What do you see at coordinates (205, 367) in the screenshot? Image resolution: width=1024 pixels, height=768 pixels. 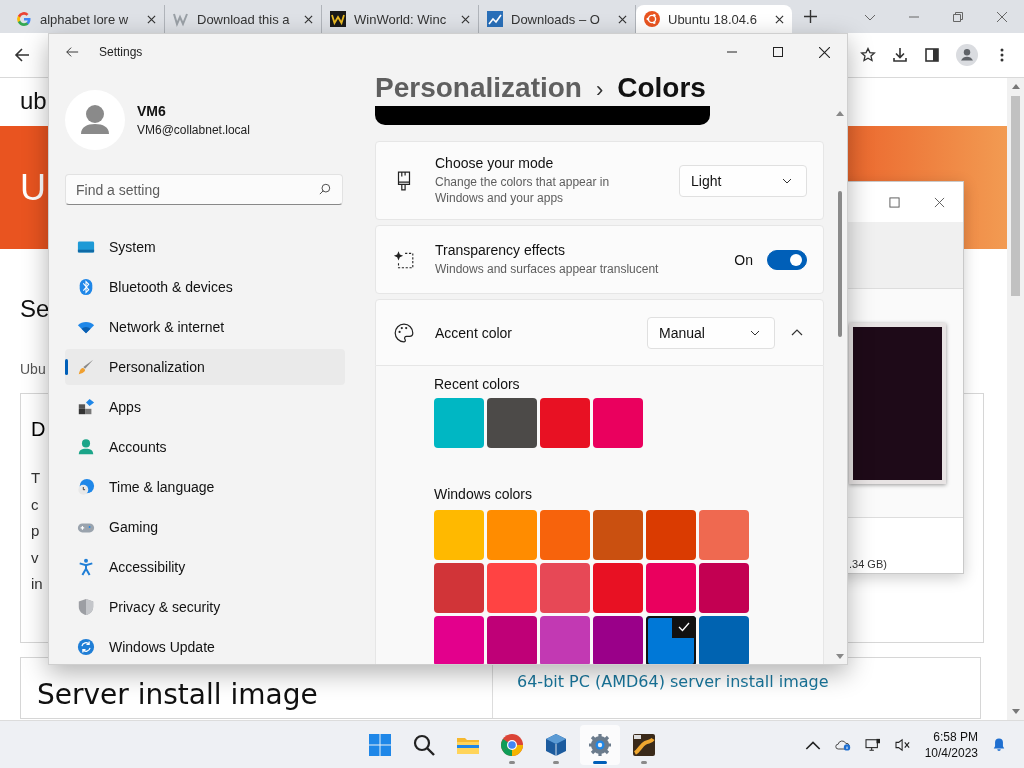 I see `nav-item: Personalization` at bounding box center [205, 367].